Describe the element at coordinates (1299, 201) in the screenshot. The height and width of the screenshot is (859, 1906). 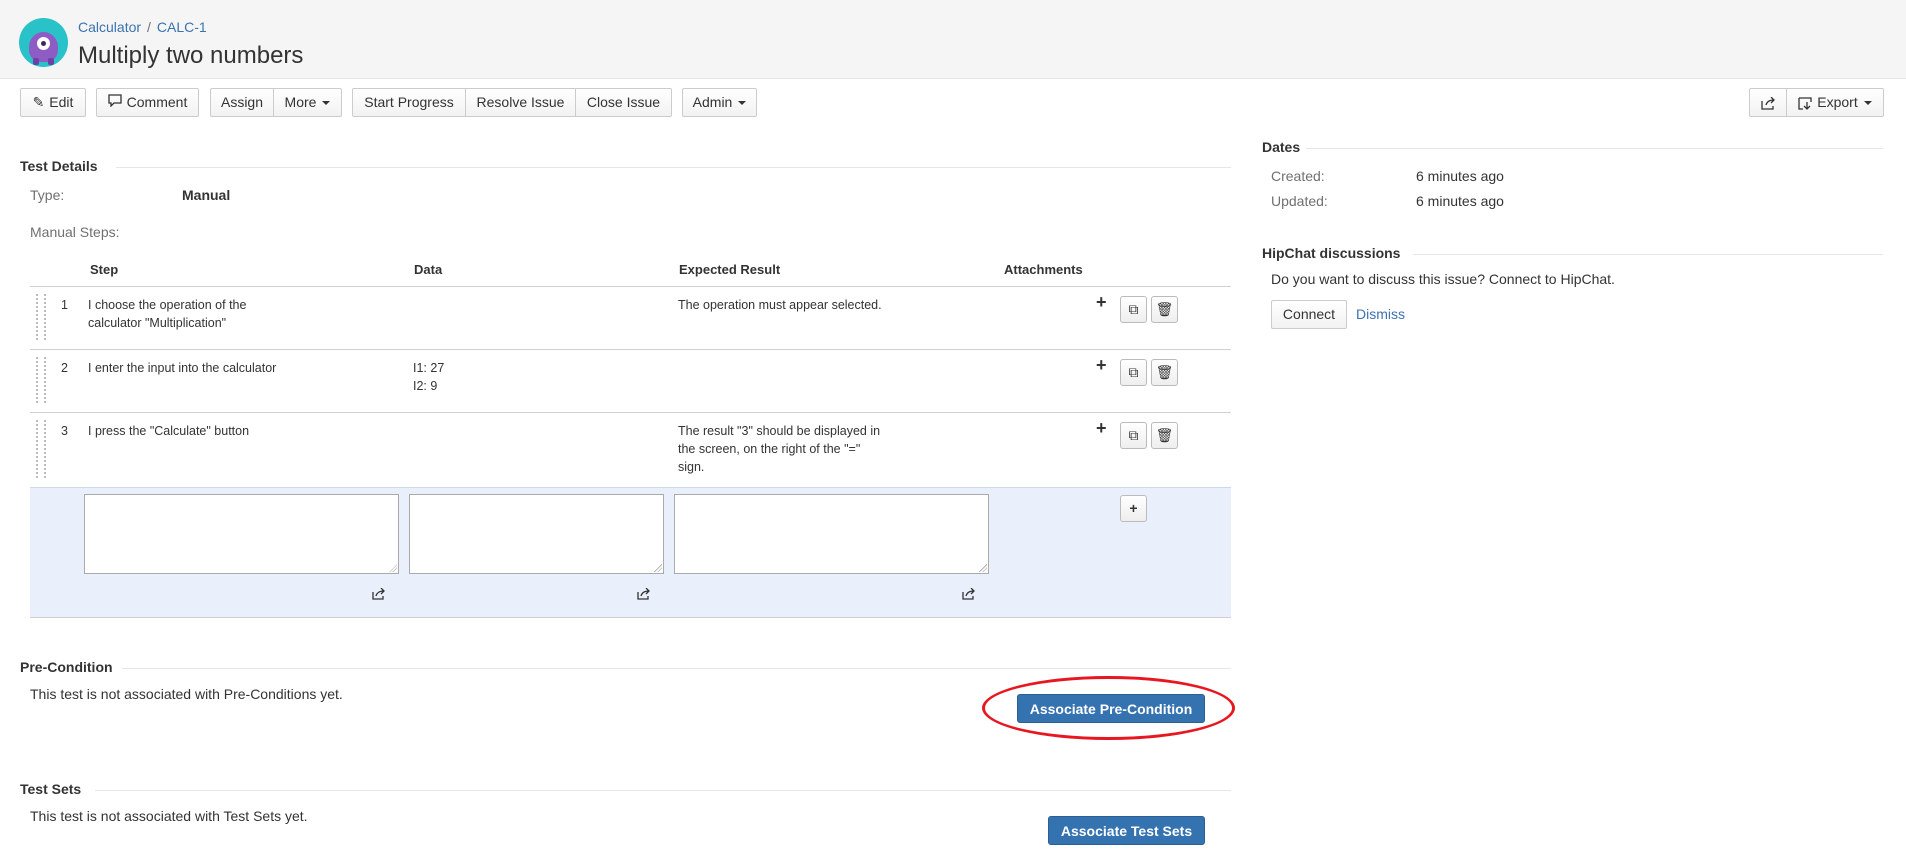
I see `updated-label: Updated:` at that location.